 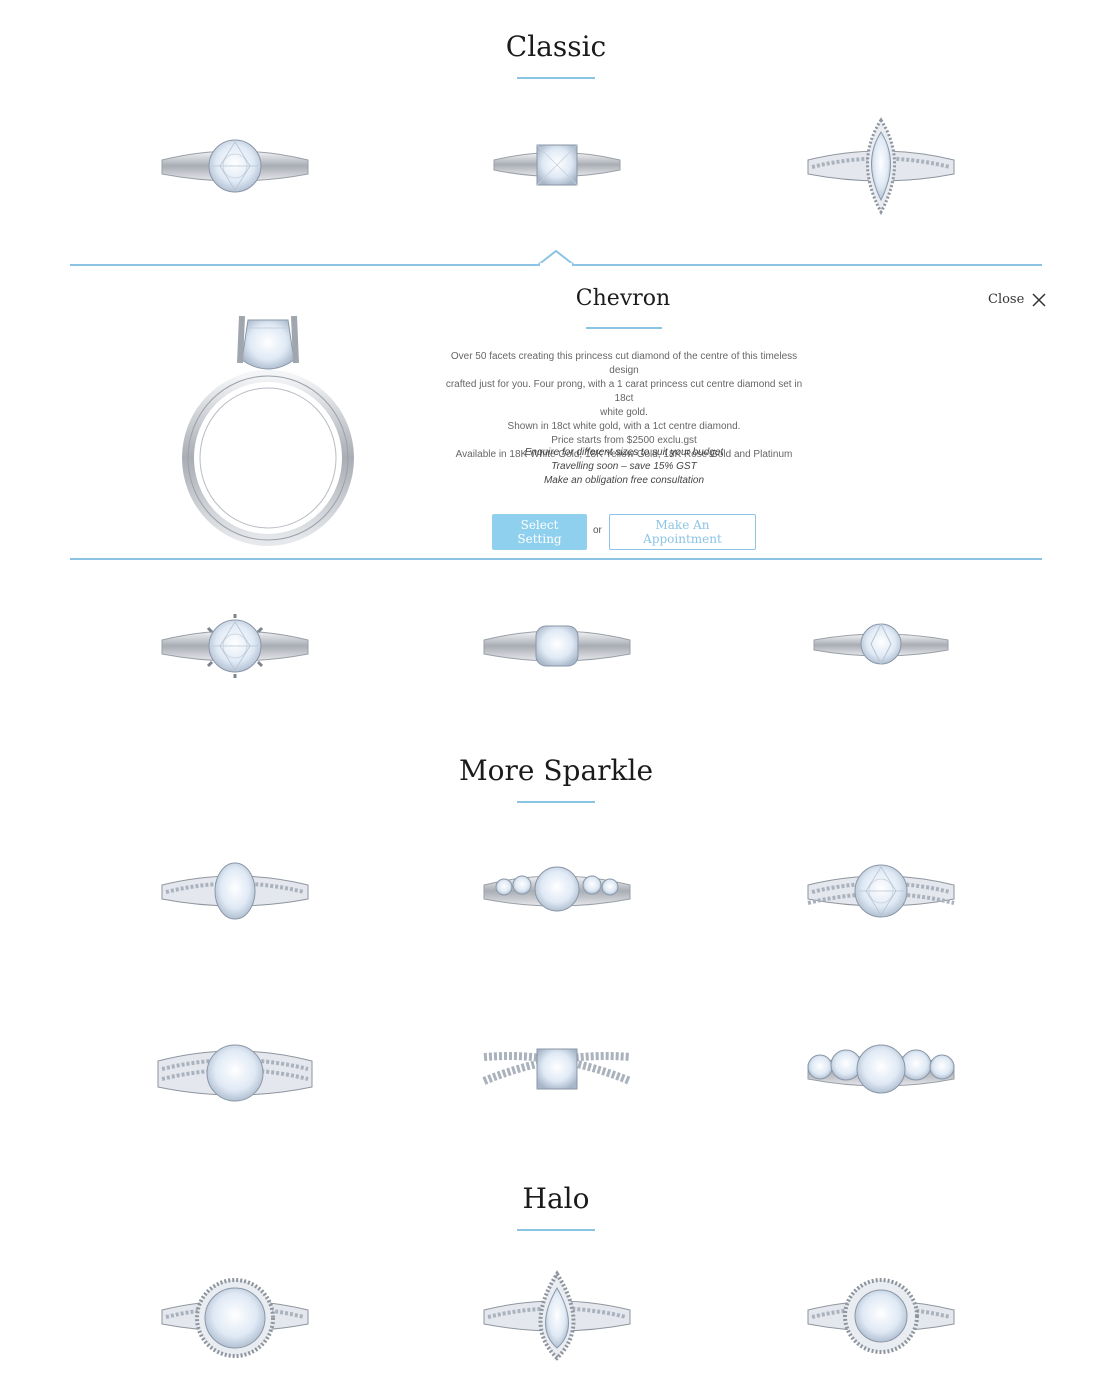 What do you see at coordinates (557, 650) in the screenshot?
I see `ring-thumbnail-cushion-solitaire` at bounding box center [557, 650].